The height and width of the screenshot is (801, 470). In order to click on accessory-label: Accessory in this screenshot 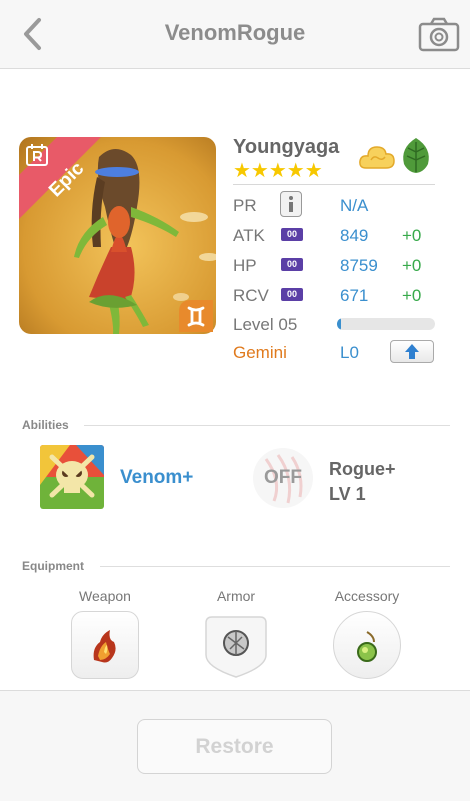, I will do `click(367, 596)`.